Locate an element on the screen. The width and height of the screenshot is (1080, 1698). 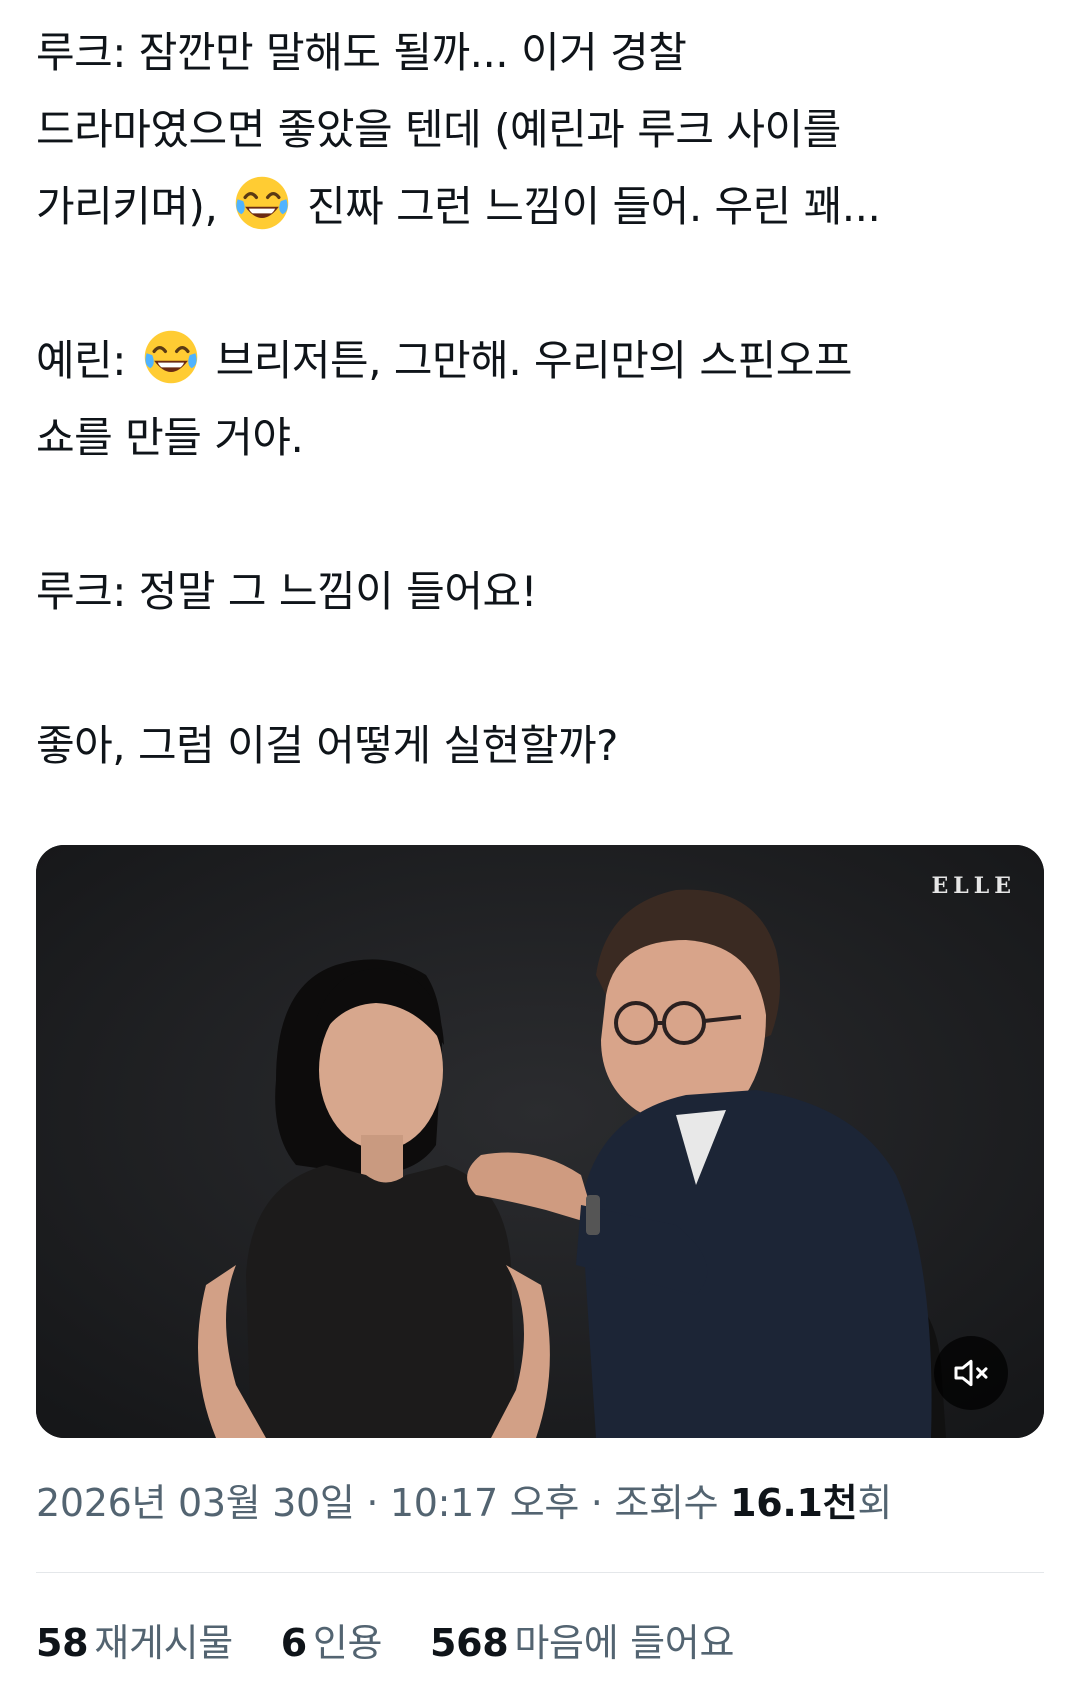
reposts-label: 재게시물 is located at coordinates (163, 1643).